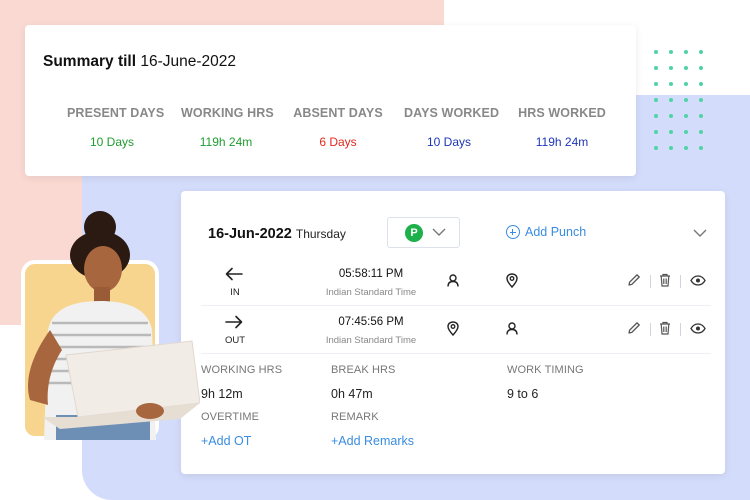 The image size is (750, 500). I want to click on punch-row-in: IN 05:58:11 PM Indian Standard Time, so click(456, 282).